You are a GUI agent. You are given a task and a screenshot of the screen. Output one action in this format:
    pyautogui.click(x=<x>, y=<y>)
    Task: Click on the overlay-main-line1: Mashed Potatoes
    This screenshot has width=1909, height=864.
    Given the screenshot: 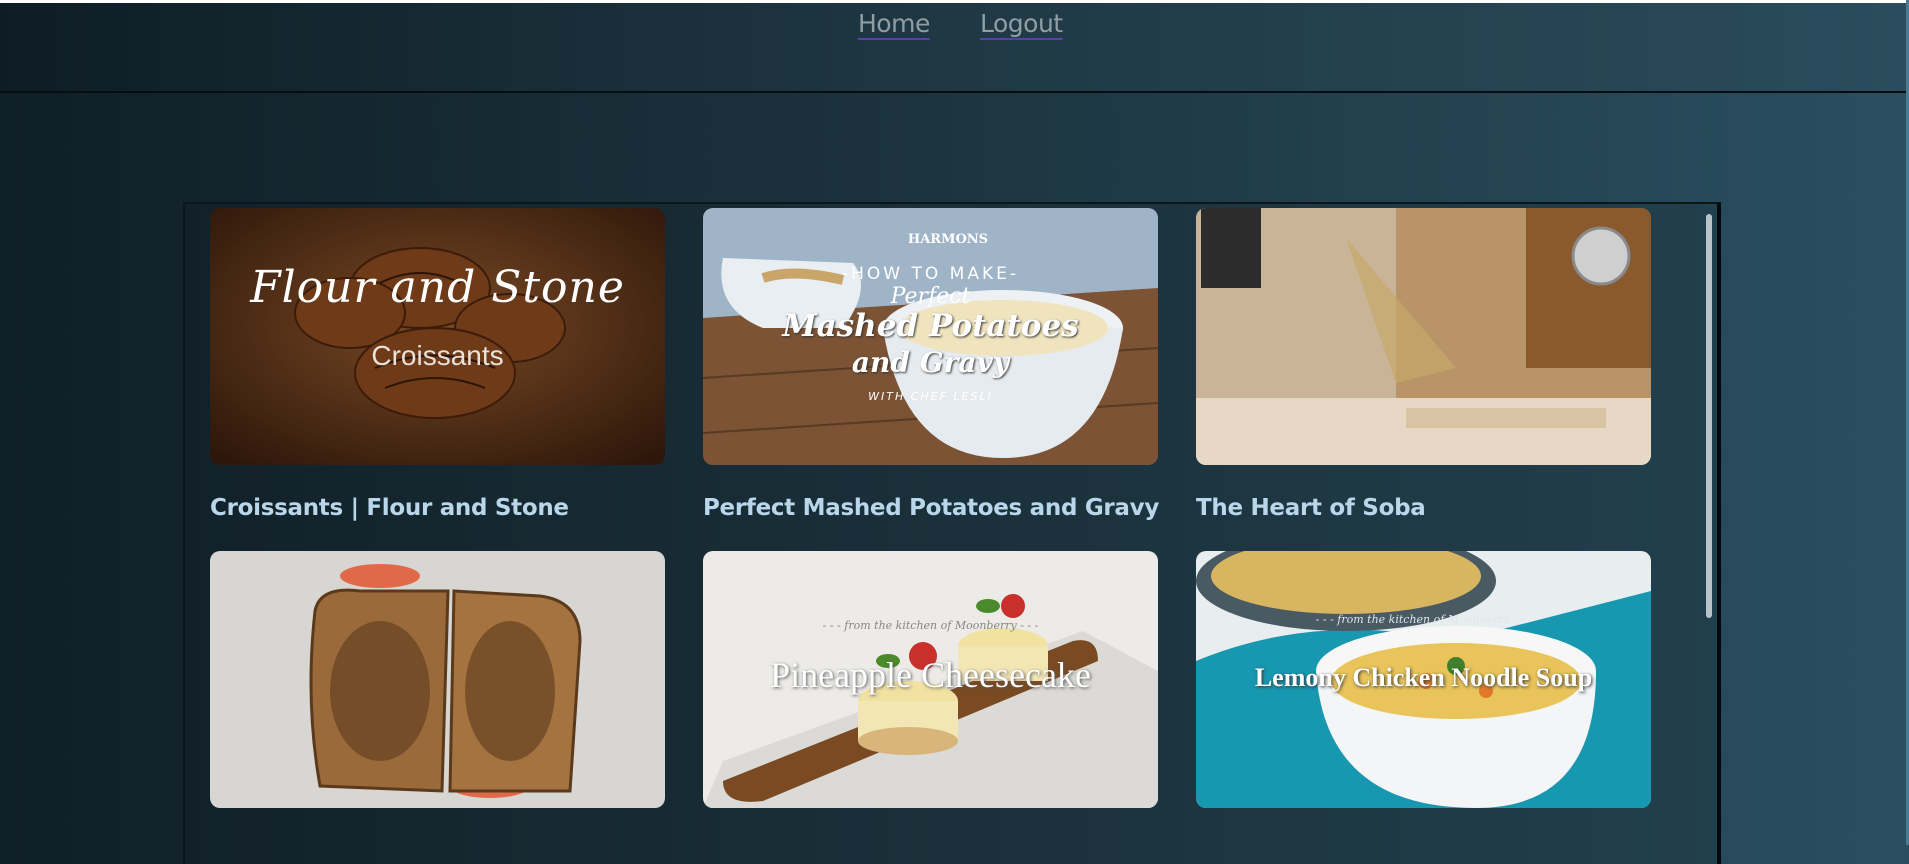 What is the action you would take?
    pyautogui.click(x=930, y=326)
    